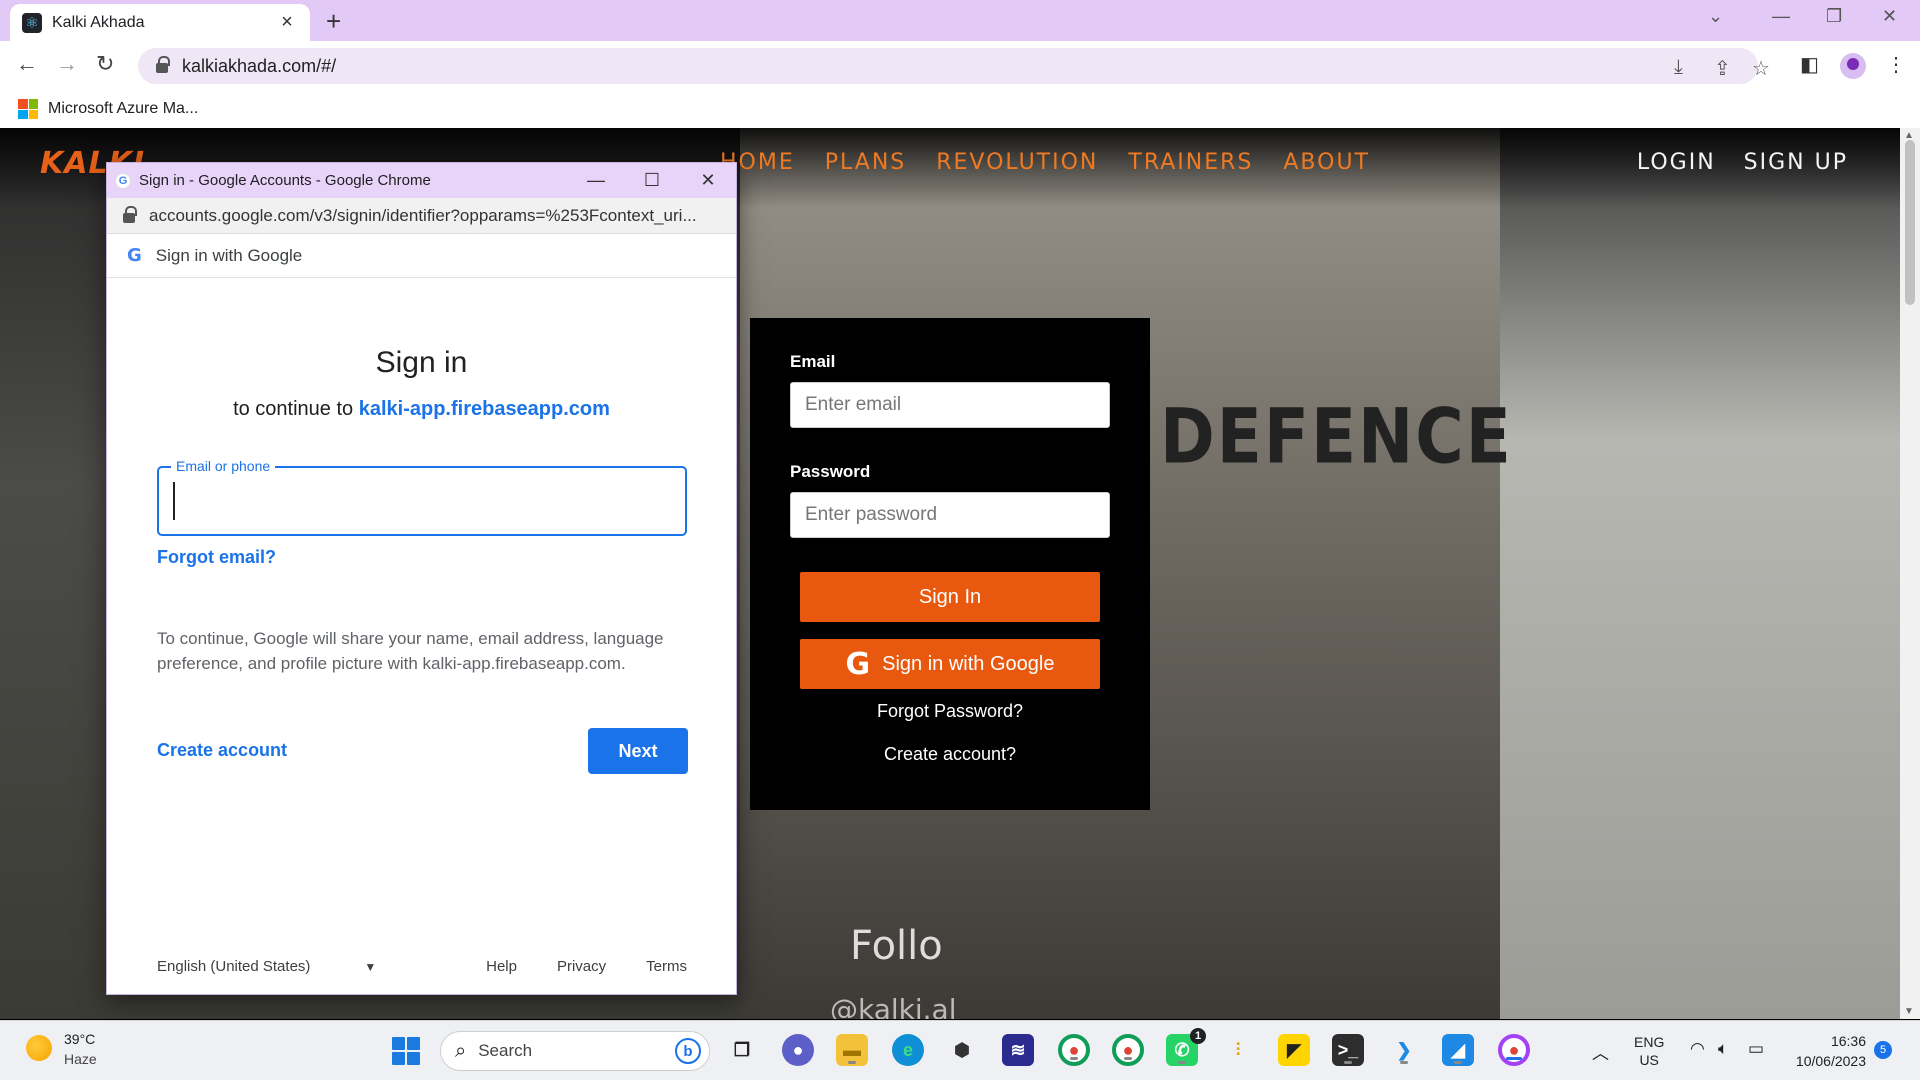 The height and width of the screenshot is (1080, 1920). Describe the element at coordinates (1889, 16) in the screenshot. I see `close-window-icon: ✕` at that location.